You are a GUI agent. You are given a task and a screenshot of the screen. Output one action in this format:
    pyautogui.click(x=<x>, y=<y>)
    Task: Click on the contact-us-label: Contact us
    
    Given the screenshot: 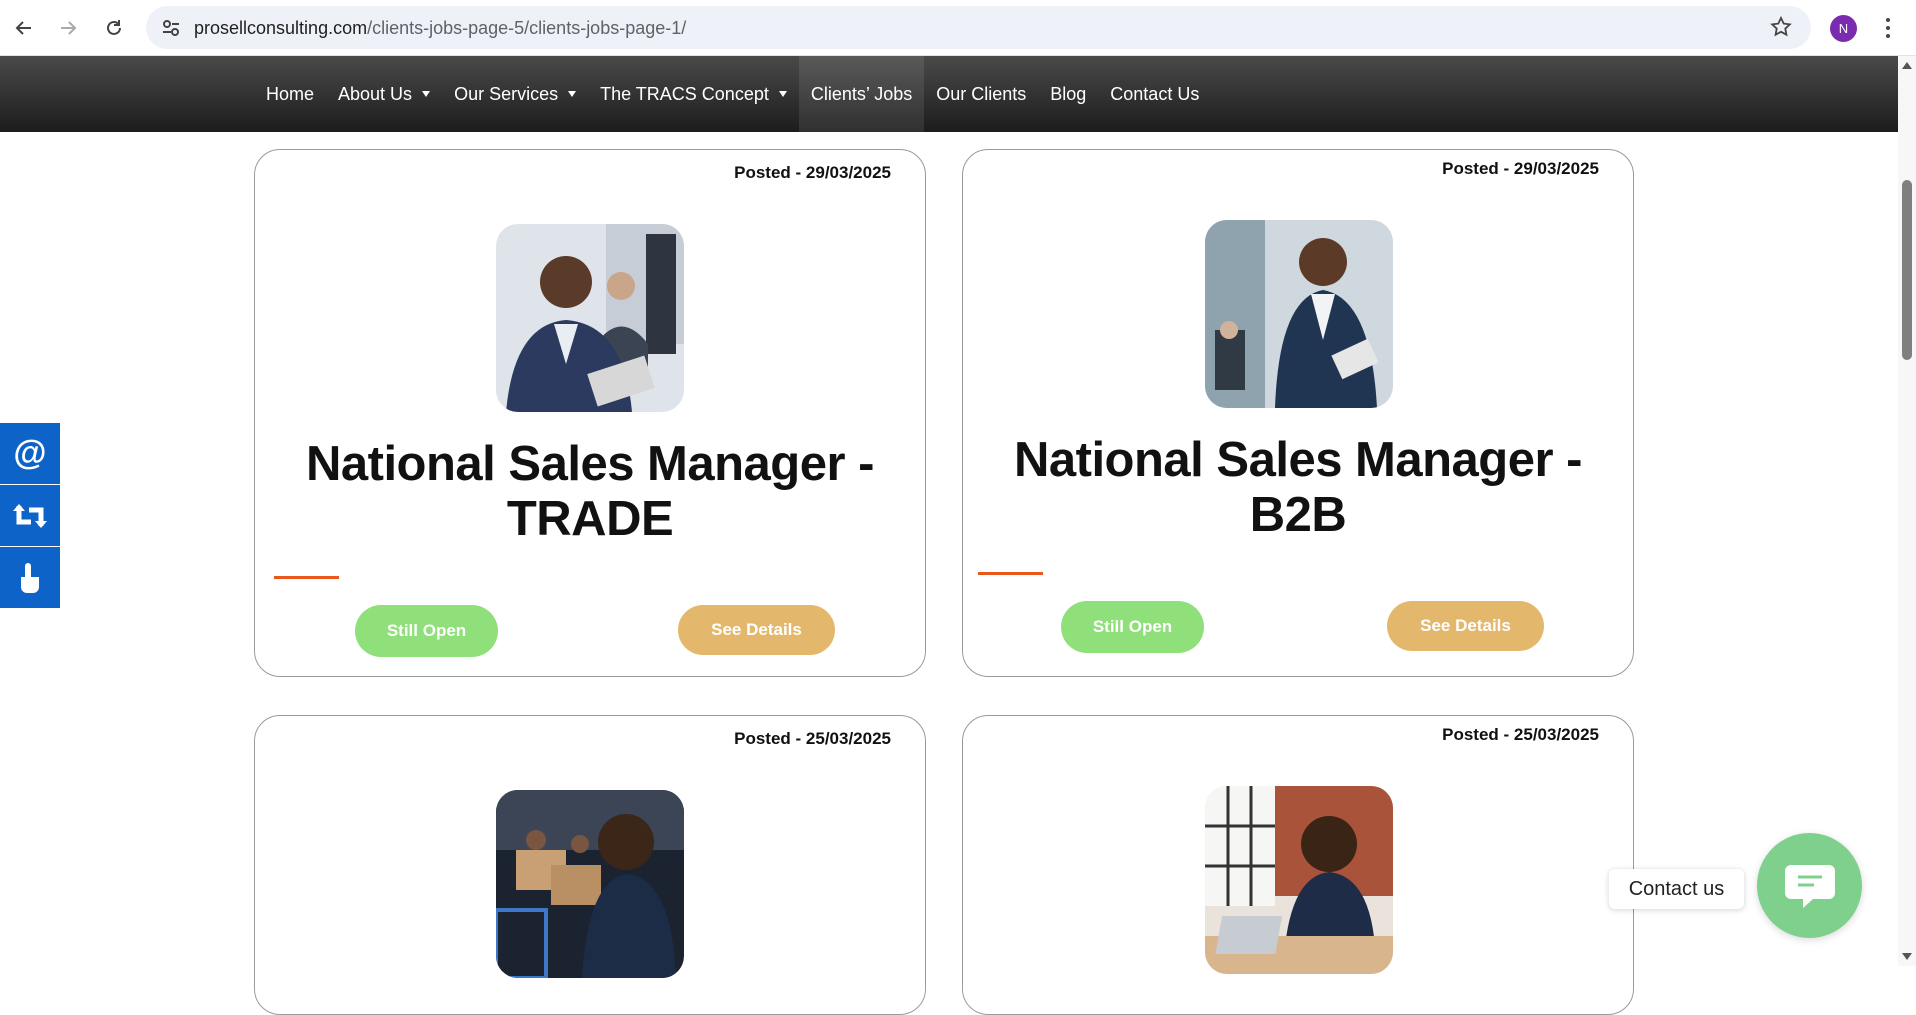 What is the action you would take?
    pyautogui.click(x=1676, y=889)
    